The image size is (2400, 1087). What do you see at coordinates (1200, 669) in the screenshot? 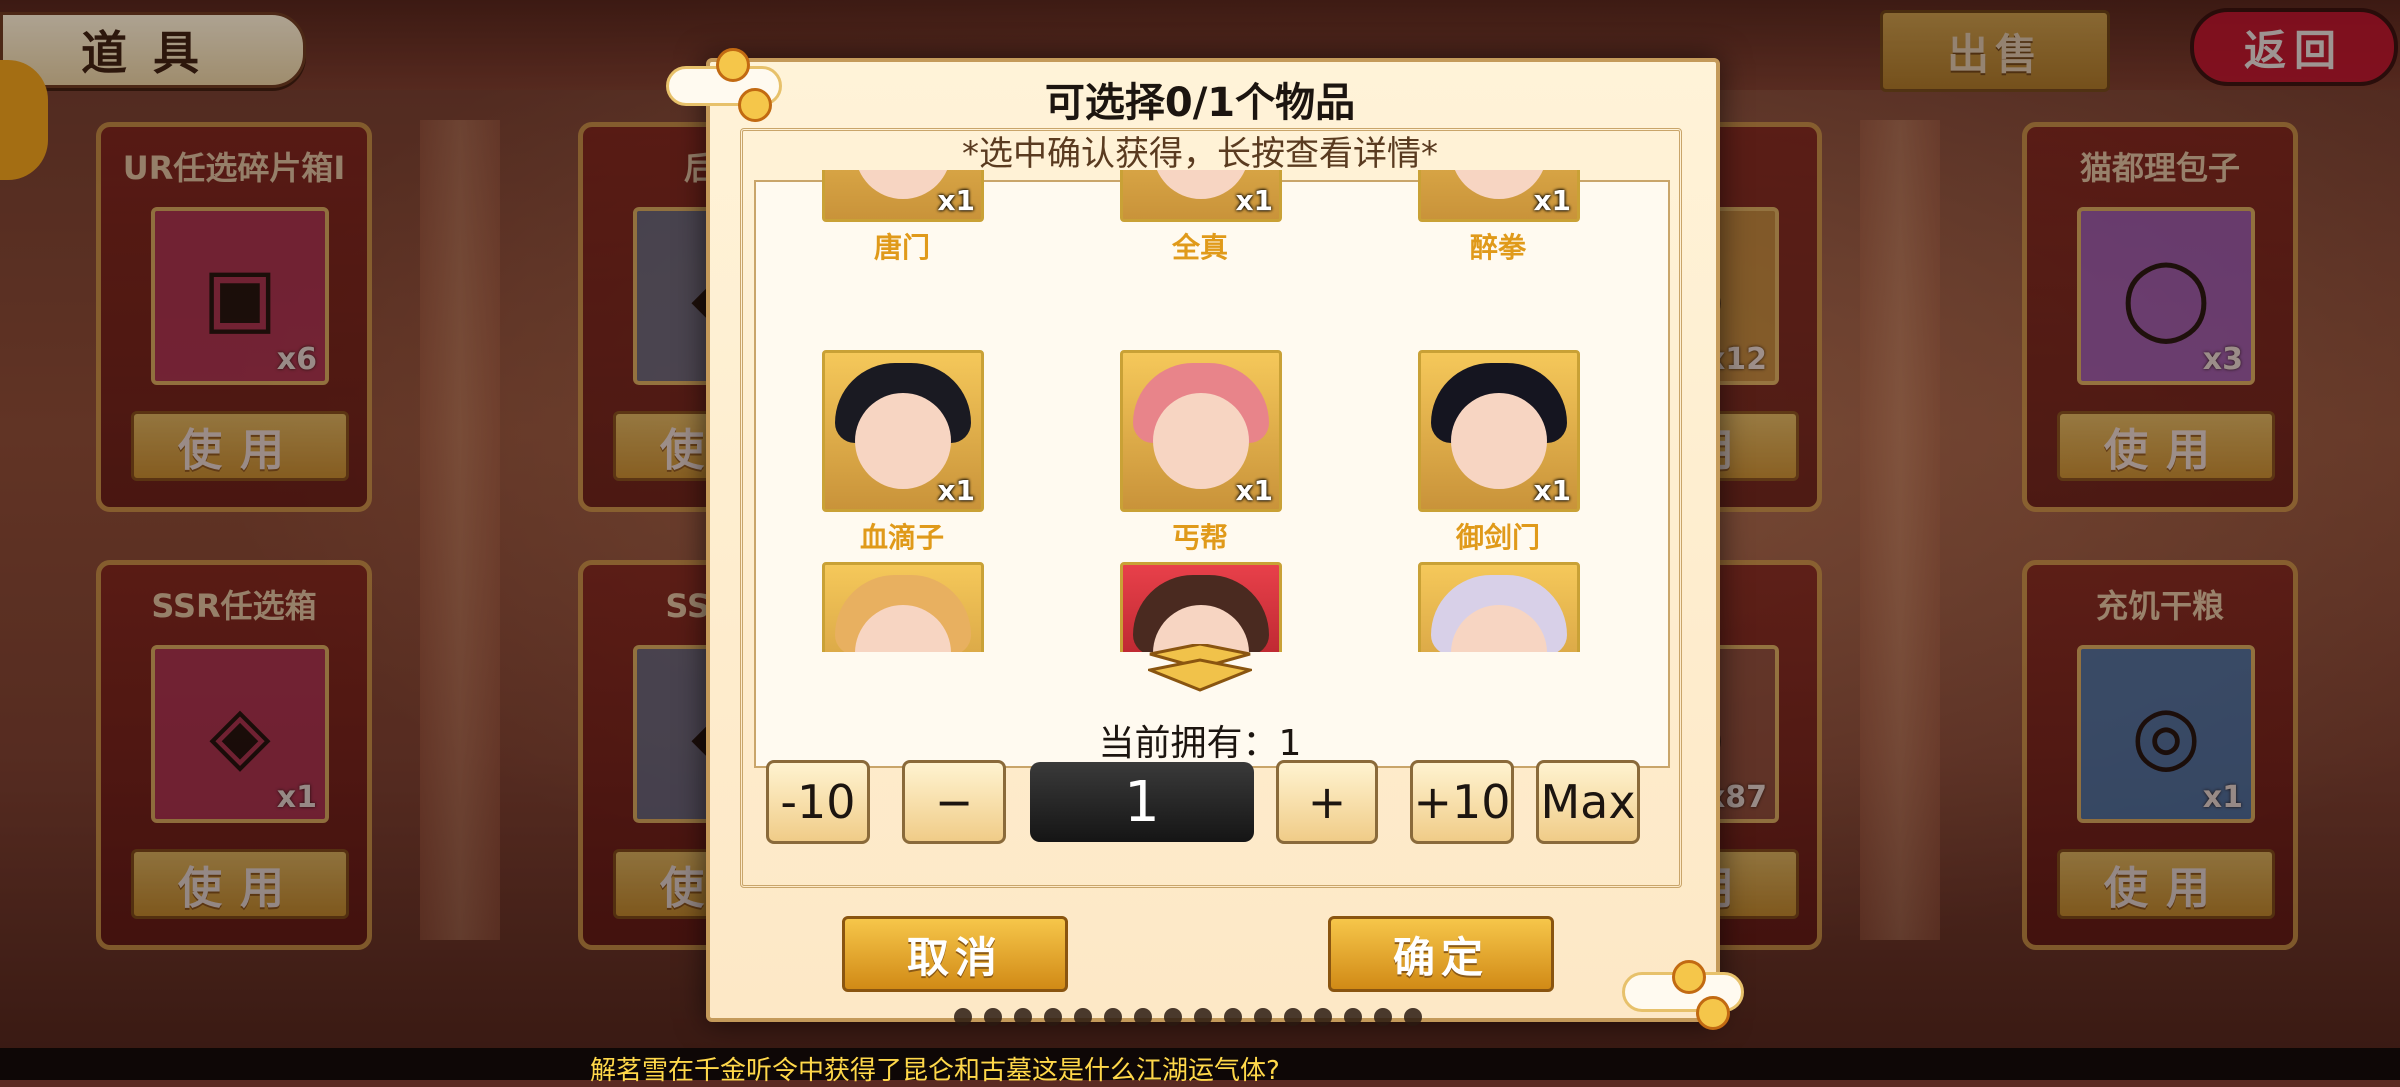
I see `scroll-down-chevron-icon` at bounding box center [1200, 669].